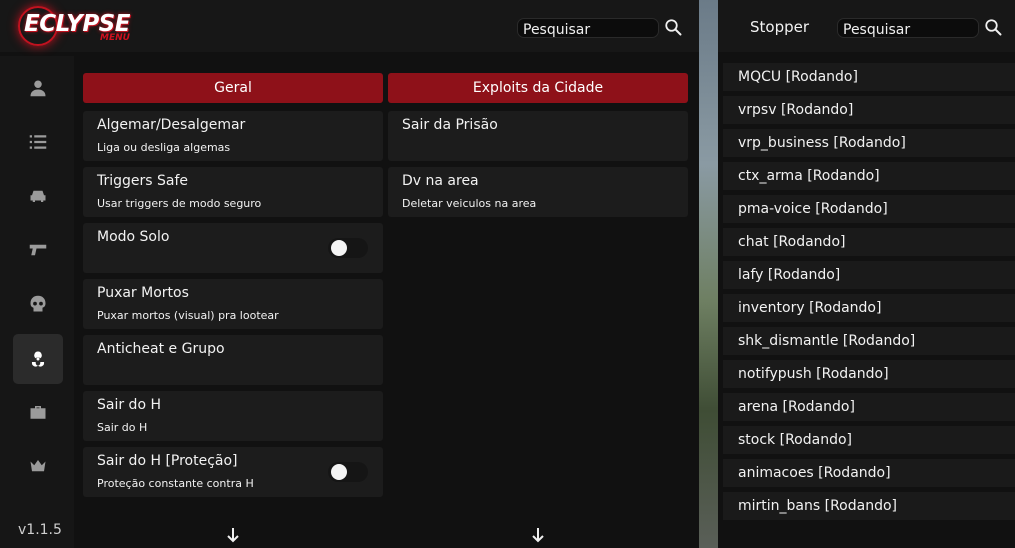 The height and width of the screenshot is (548, 1015). I want to click on sair-do-h-protecao-toggle, so click(348, 472).